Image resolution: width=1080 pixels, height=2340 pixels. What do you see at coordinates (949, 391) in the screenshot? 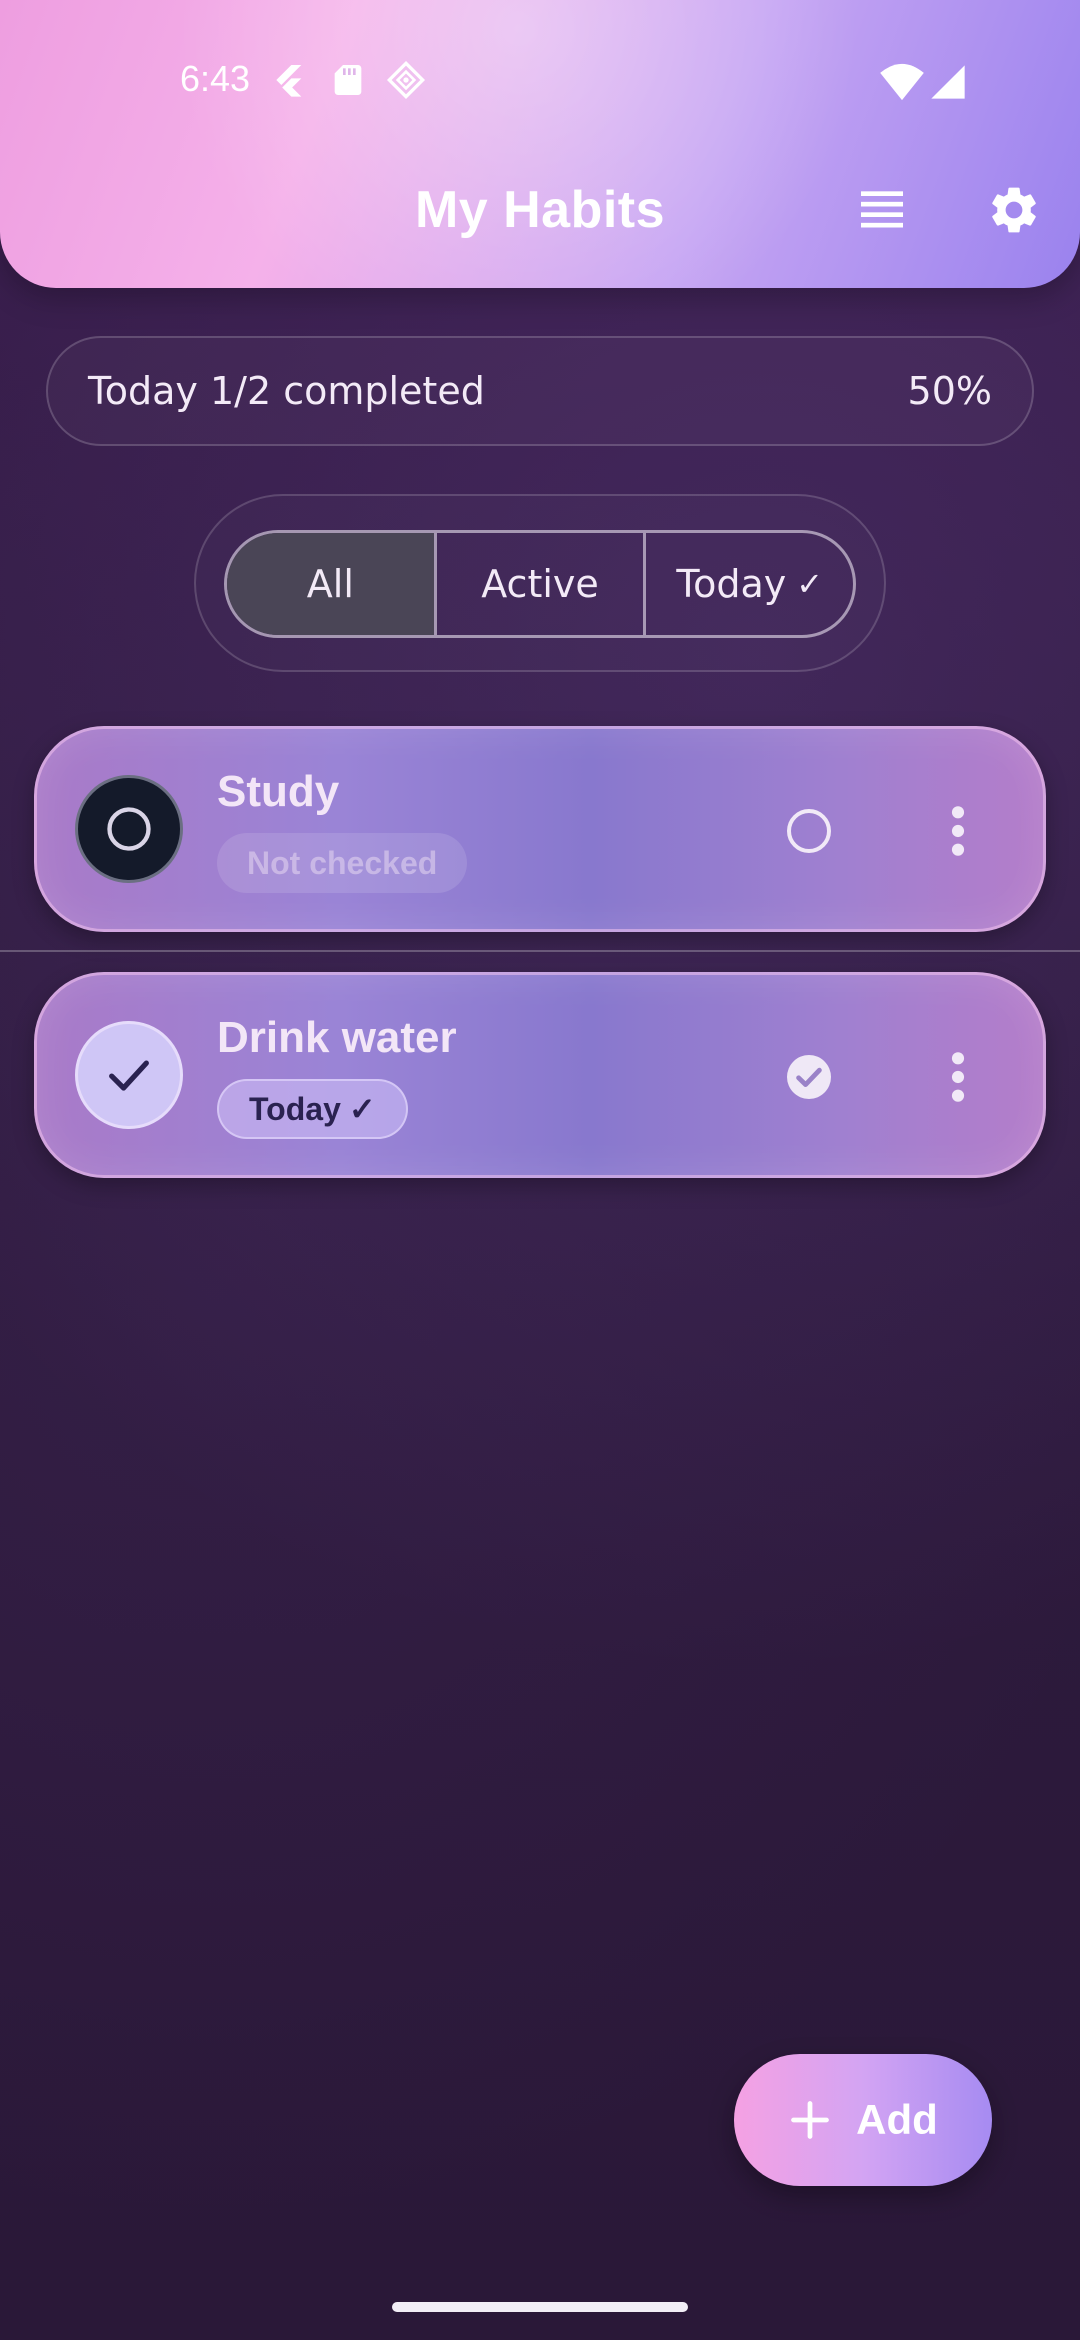
I see `summary-percent: 50%` at bounding box center [949, 391].